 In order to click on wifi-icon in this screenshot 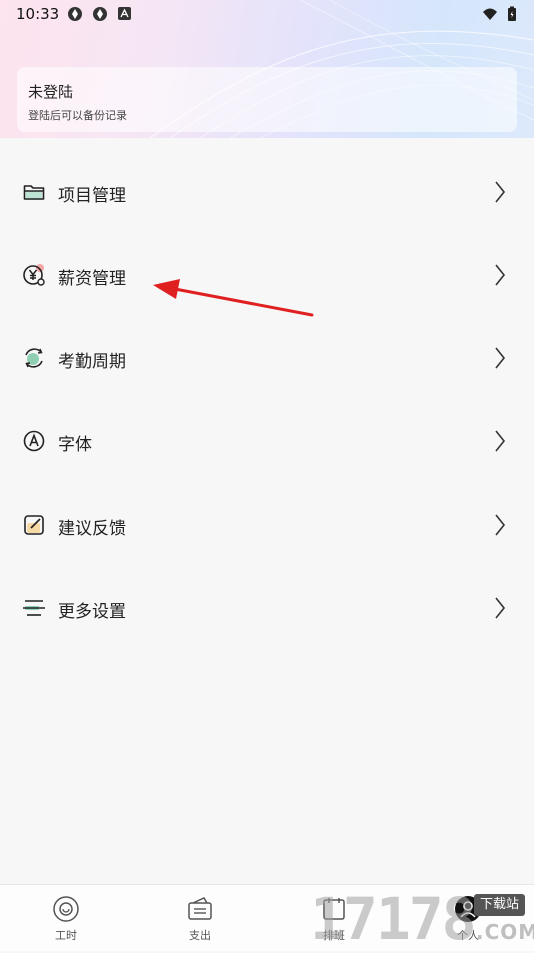, I will do `click(490, 14)`.